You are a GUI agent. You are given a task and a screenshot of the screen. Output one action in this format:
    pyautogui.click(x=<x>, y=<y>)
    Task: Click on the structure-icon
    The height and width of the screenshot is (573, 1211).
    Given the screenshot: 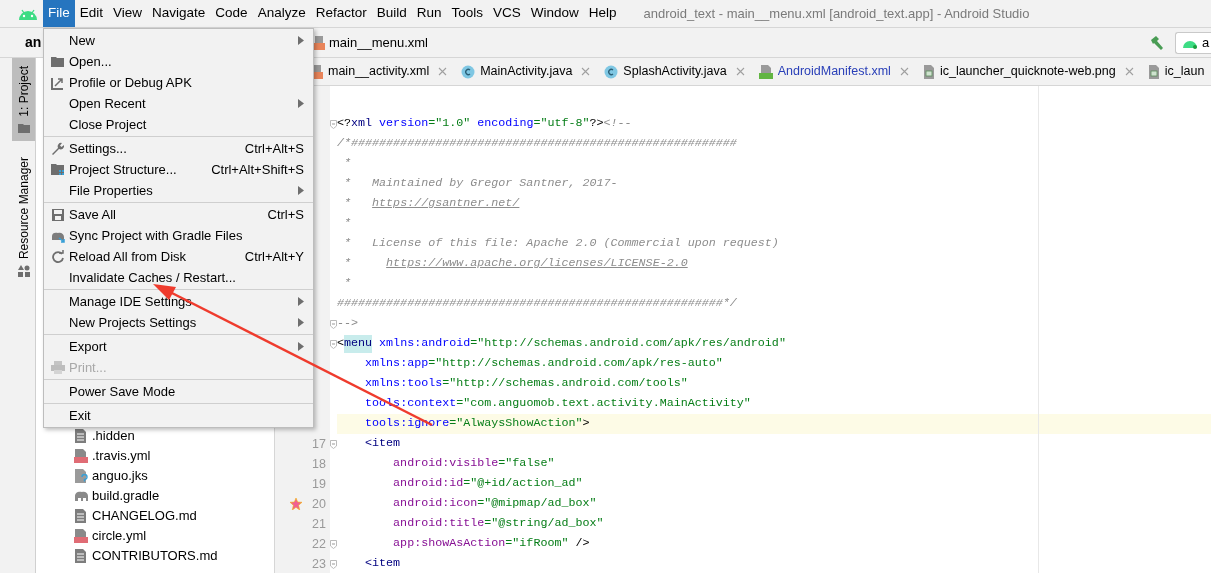 What is the action you would take?
    pyautogui.click(x=58, y=169)
    